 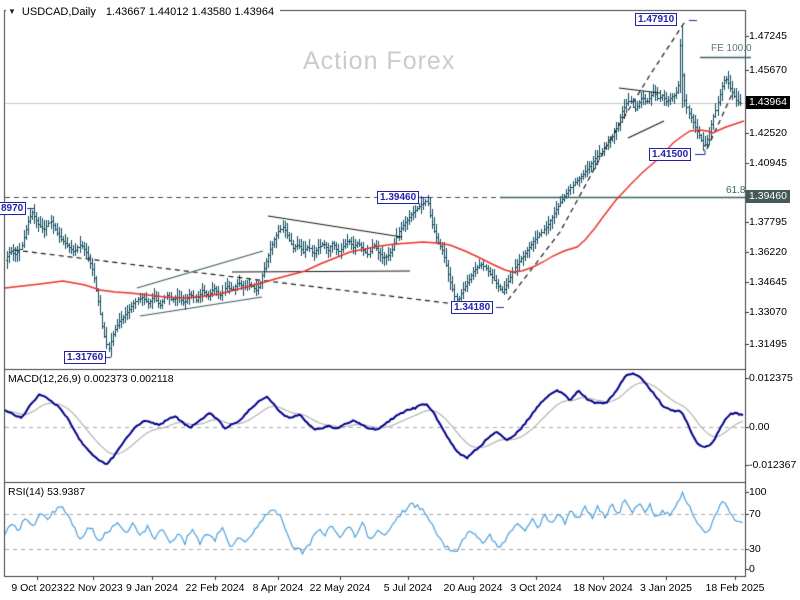 What do you see at coordinates (768, 70) in the screenshot?
I see `price-axis-label: 1.45670` at bounding box center [768, 70].